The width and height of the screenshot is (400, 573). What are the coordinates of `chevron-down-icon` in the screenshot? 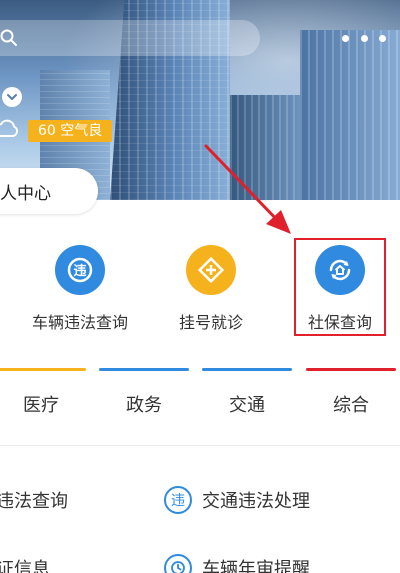 It's located at (12, 97).